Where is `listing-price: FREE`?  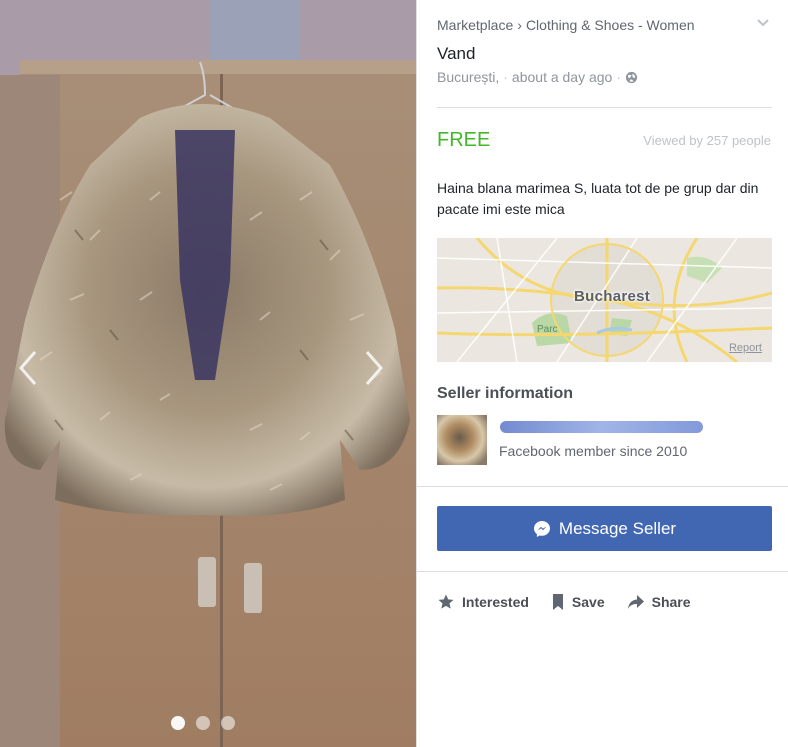
listing-price: FREE is located at coordinates (464, 140).